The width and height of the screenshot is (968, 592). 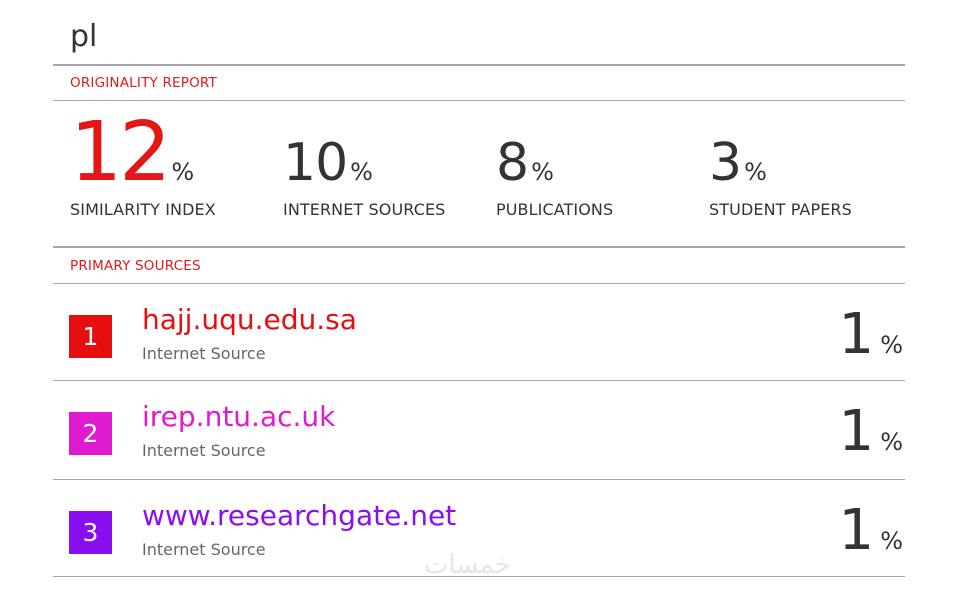 I want to click on stat-value: 10 %, so click(x=328, y=150).